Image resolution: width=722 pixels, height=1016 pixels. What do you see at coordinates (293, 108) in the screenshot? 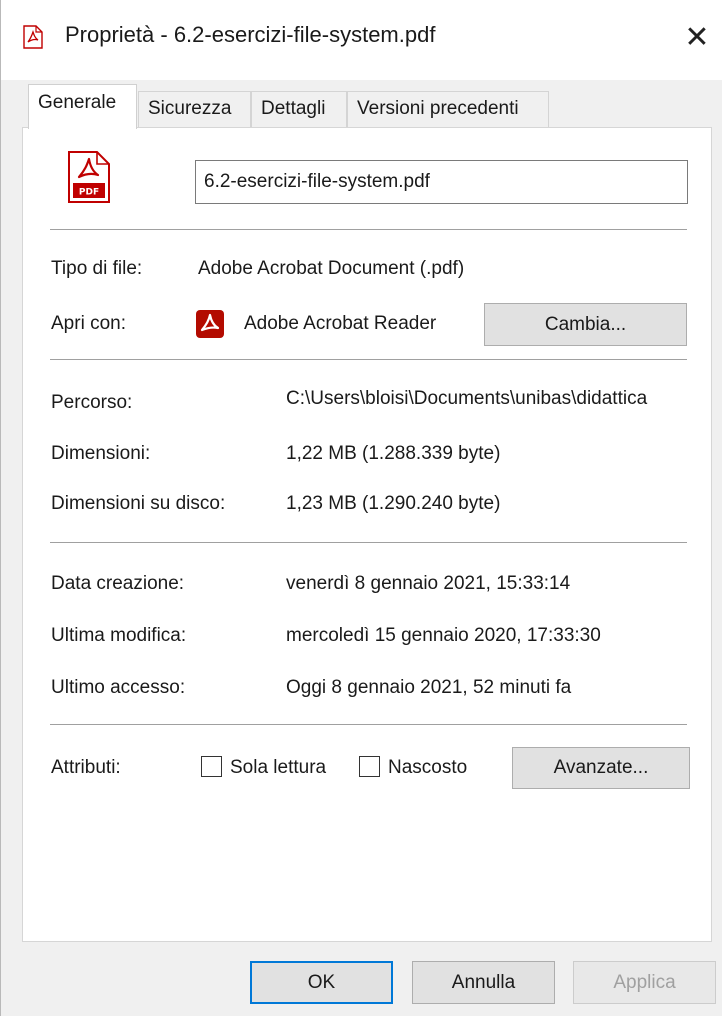
I see `tab-label: Dettagli` at bounding box center [293, 108].